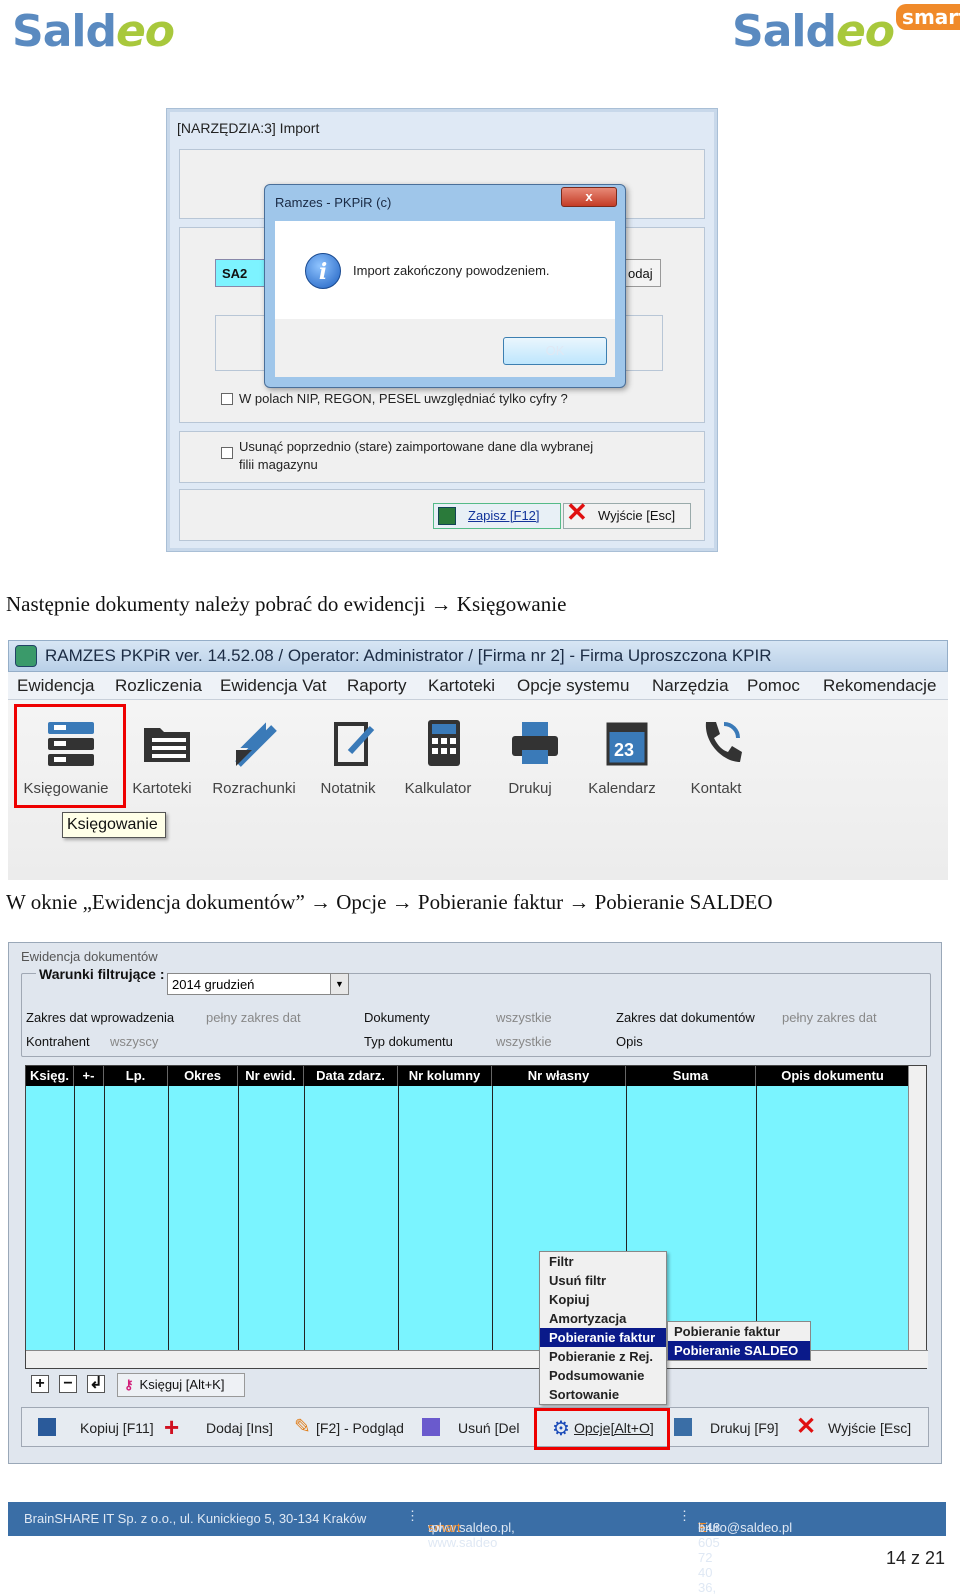 This screenshot has height=1595, width=960. I want to click on menu-item-kopiuj: Kopiuj, so click(603, 1299).